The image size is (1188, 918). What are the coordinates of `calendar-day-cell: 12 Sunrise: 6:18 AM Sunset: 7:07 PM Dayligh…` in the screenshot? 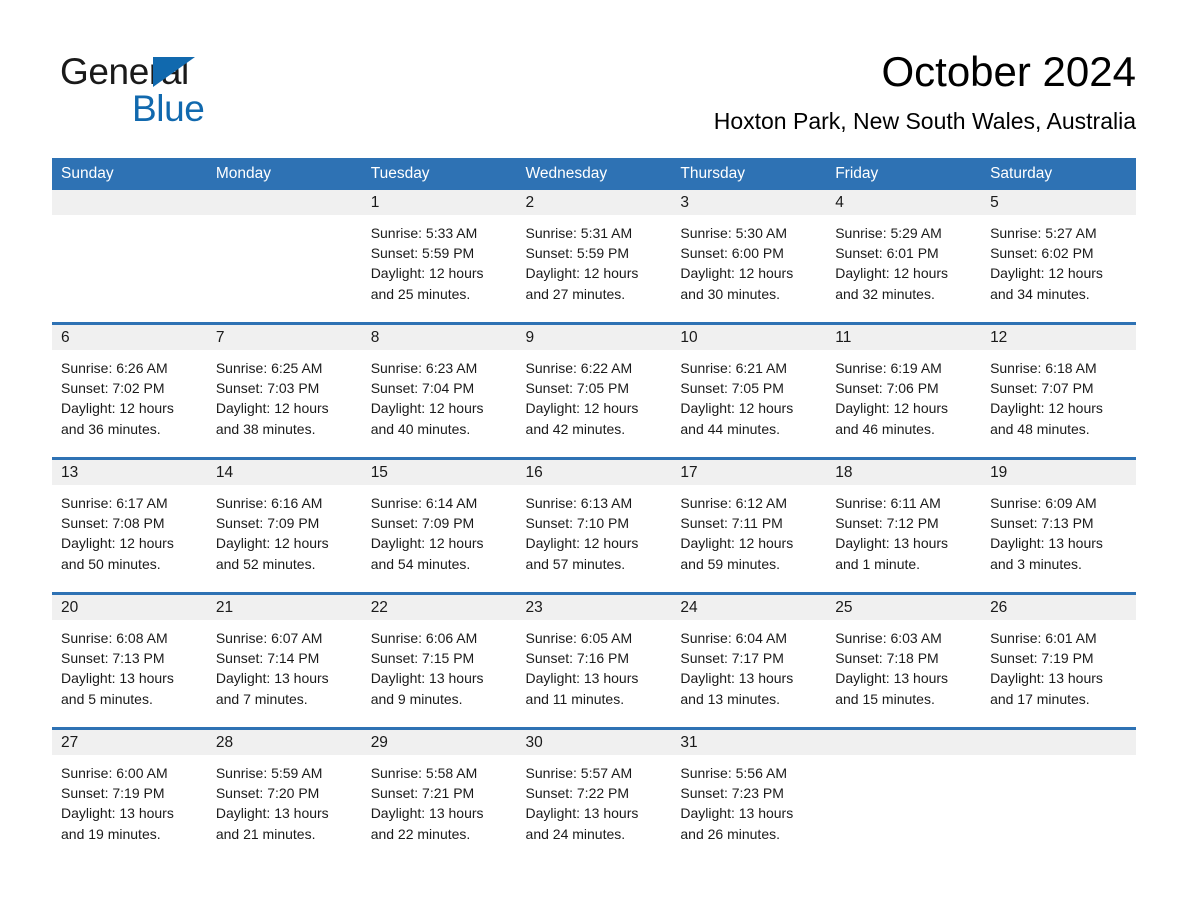 It's located at (1058, 390).